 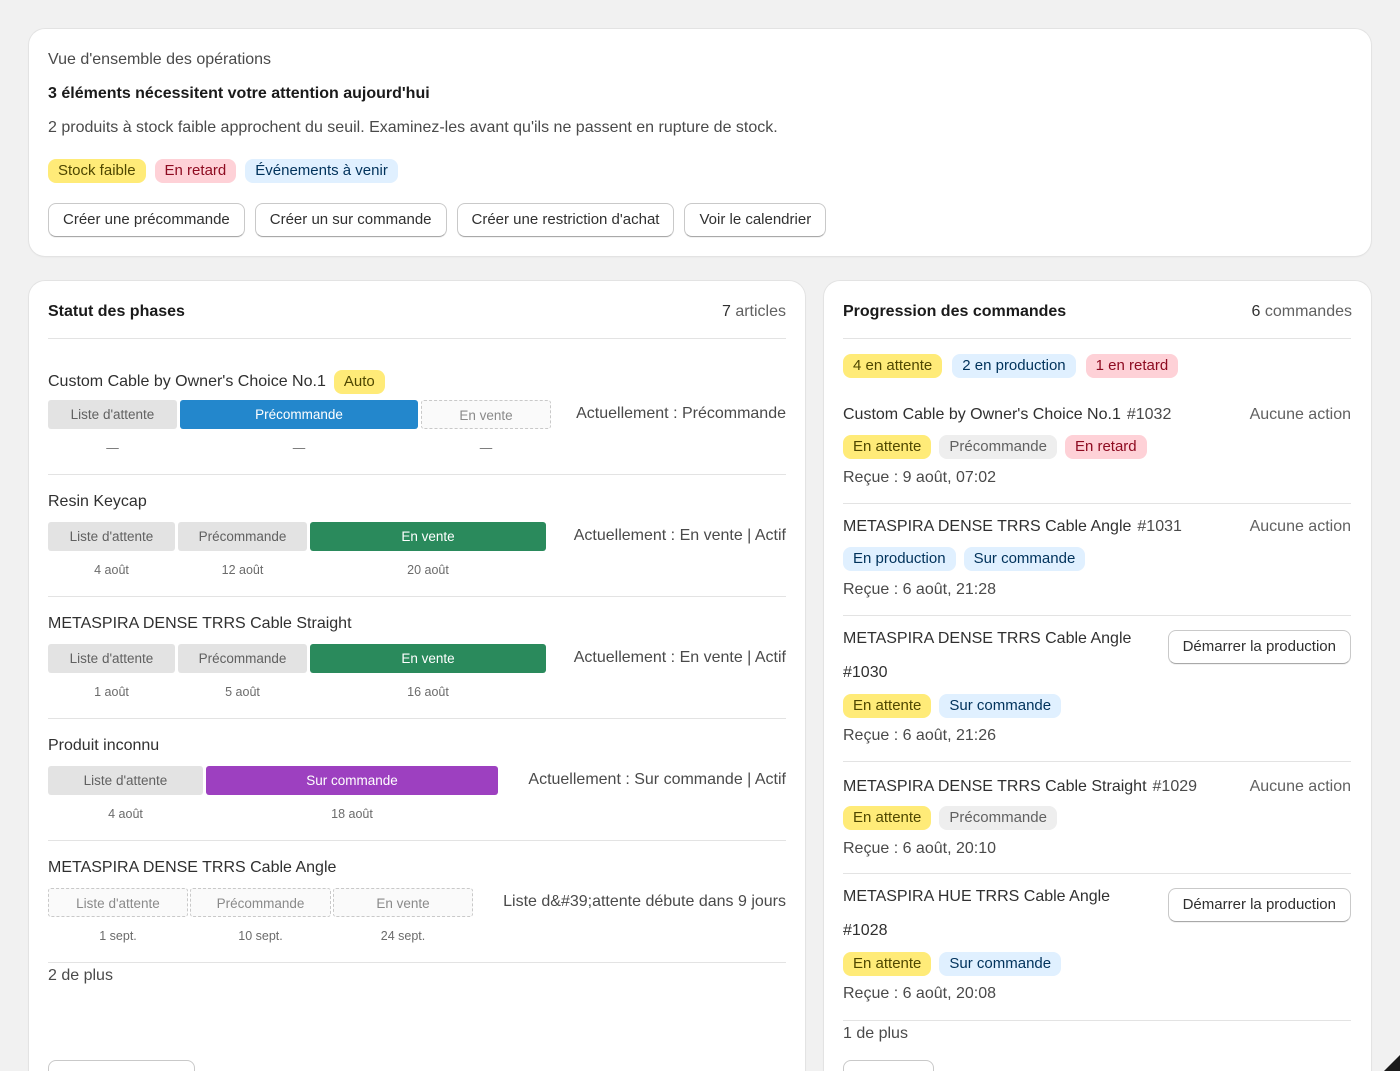 I want to click on order-tags: En attente Précommande, so click(x=950, y=818).